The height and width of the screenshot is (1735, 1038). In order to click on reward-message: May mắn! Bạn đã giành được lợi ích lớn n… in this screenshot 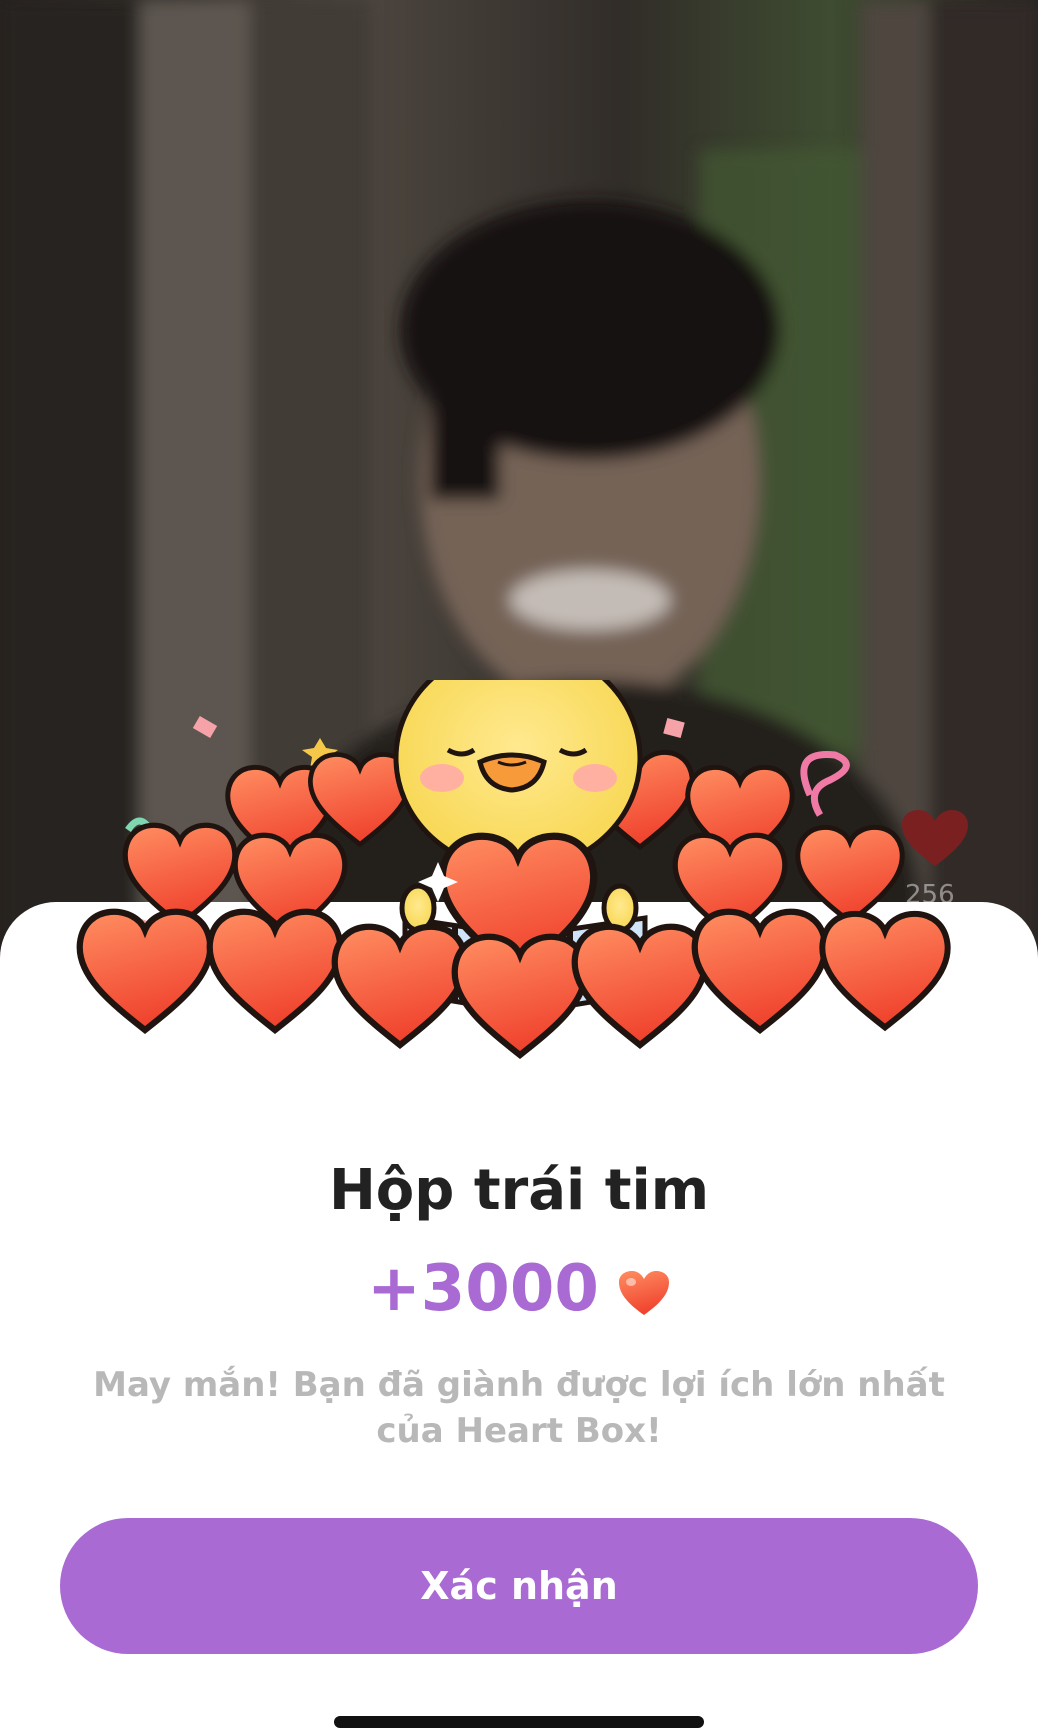, I will do `click(519, 1408)`.